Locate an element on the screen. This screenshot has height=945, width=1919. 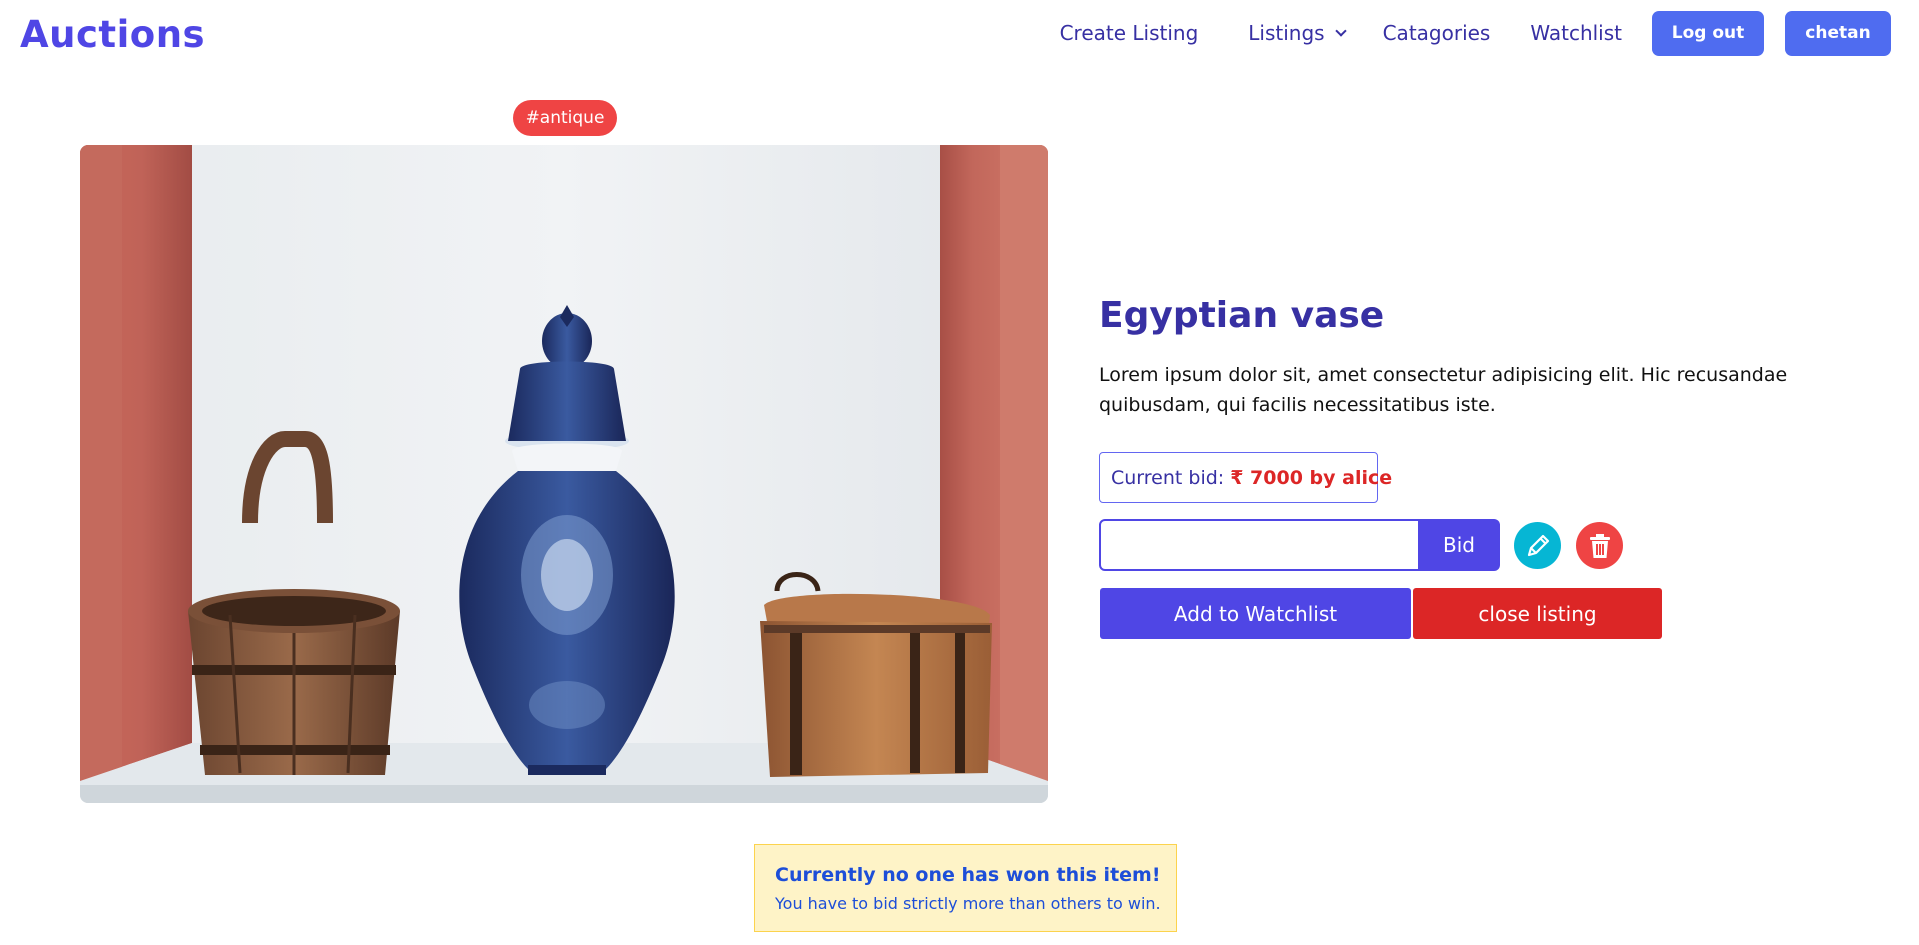
logout-button: Log out is located at coordinates (1708, 33).